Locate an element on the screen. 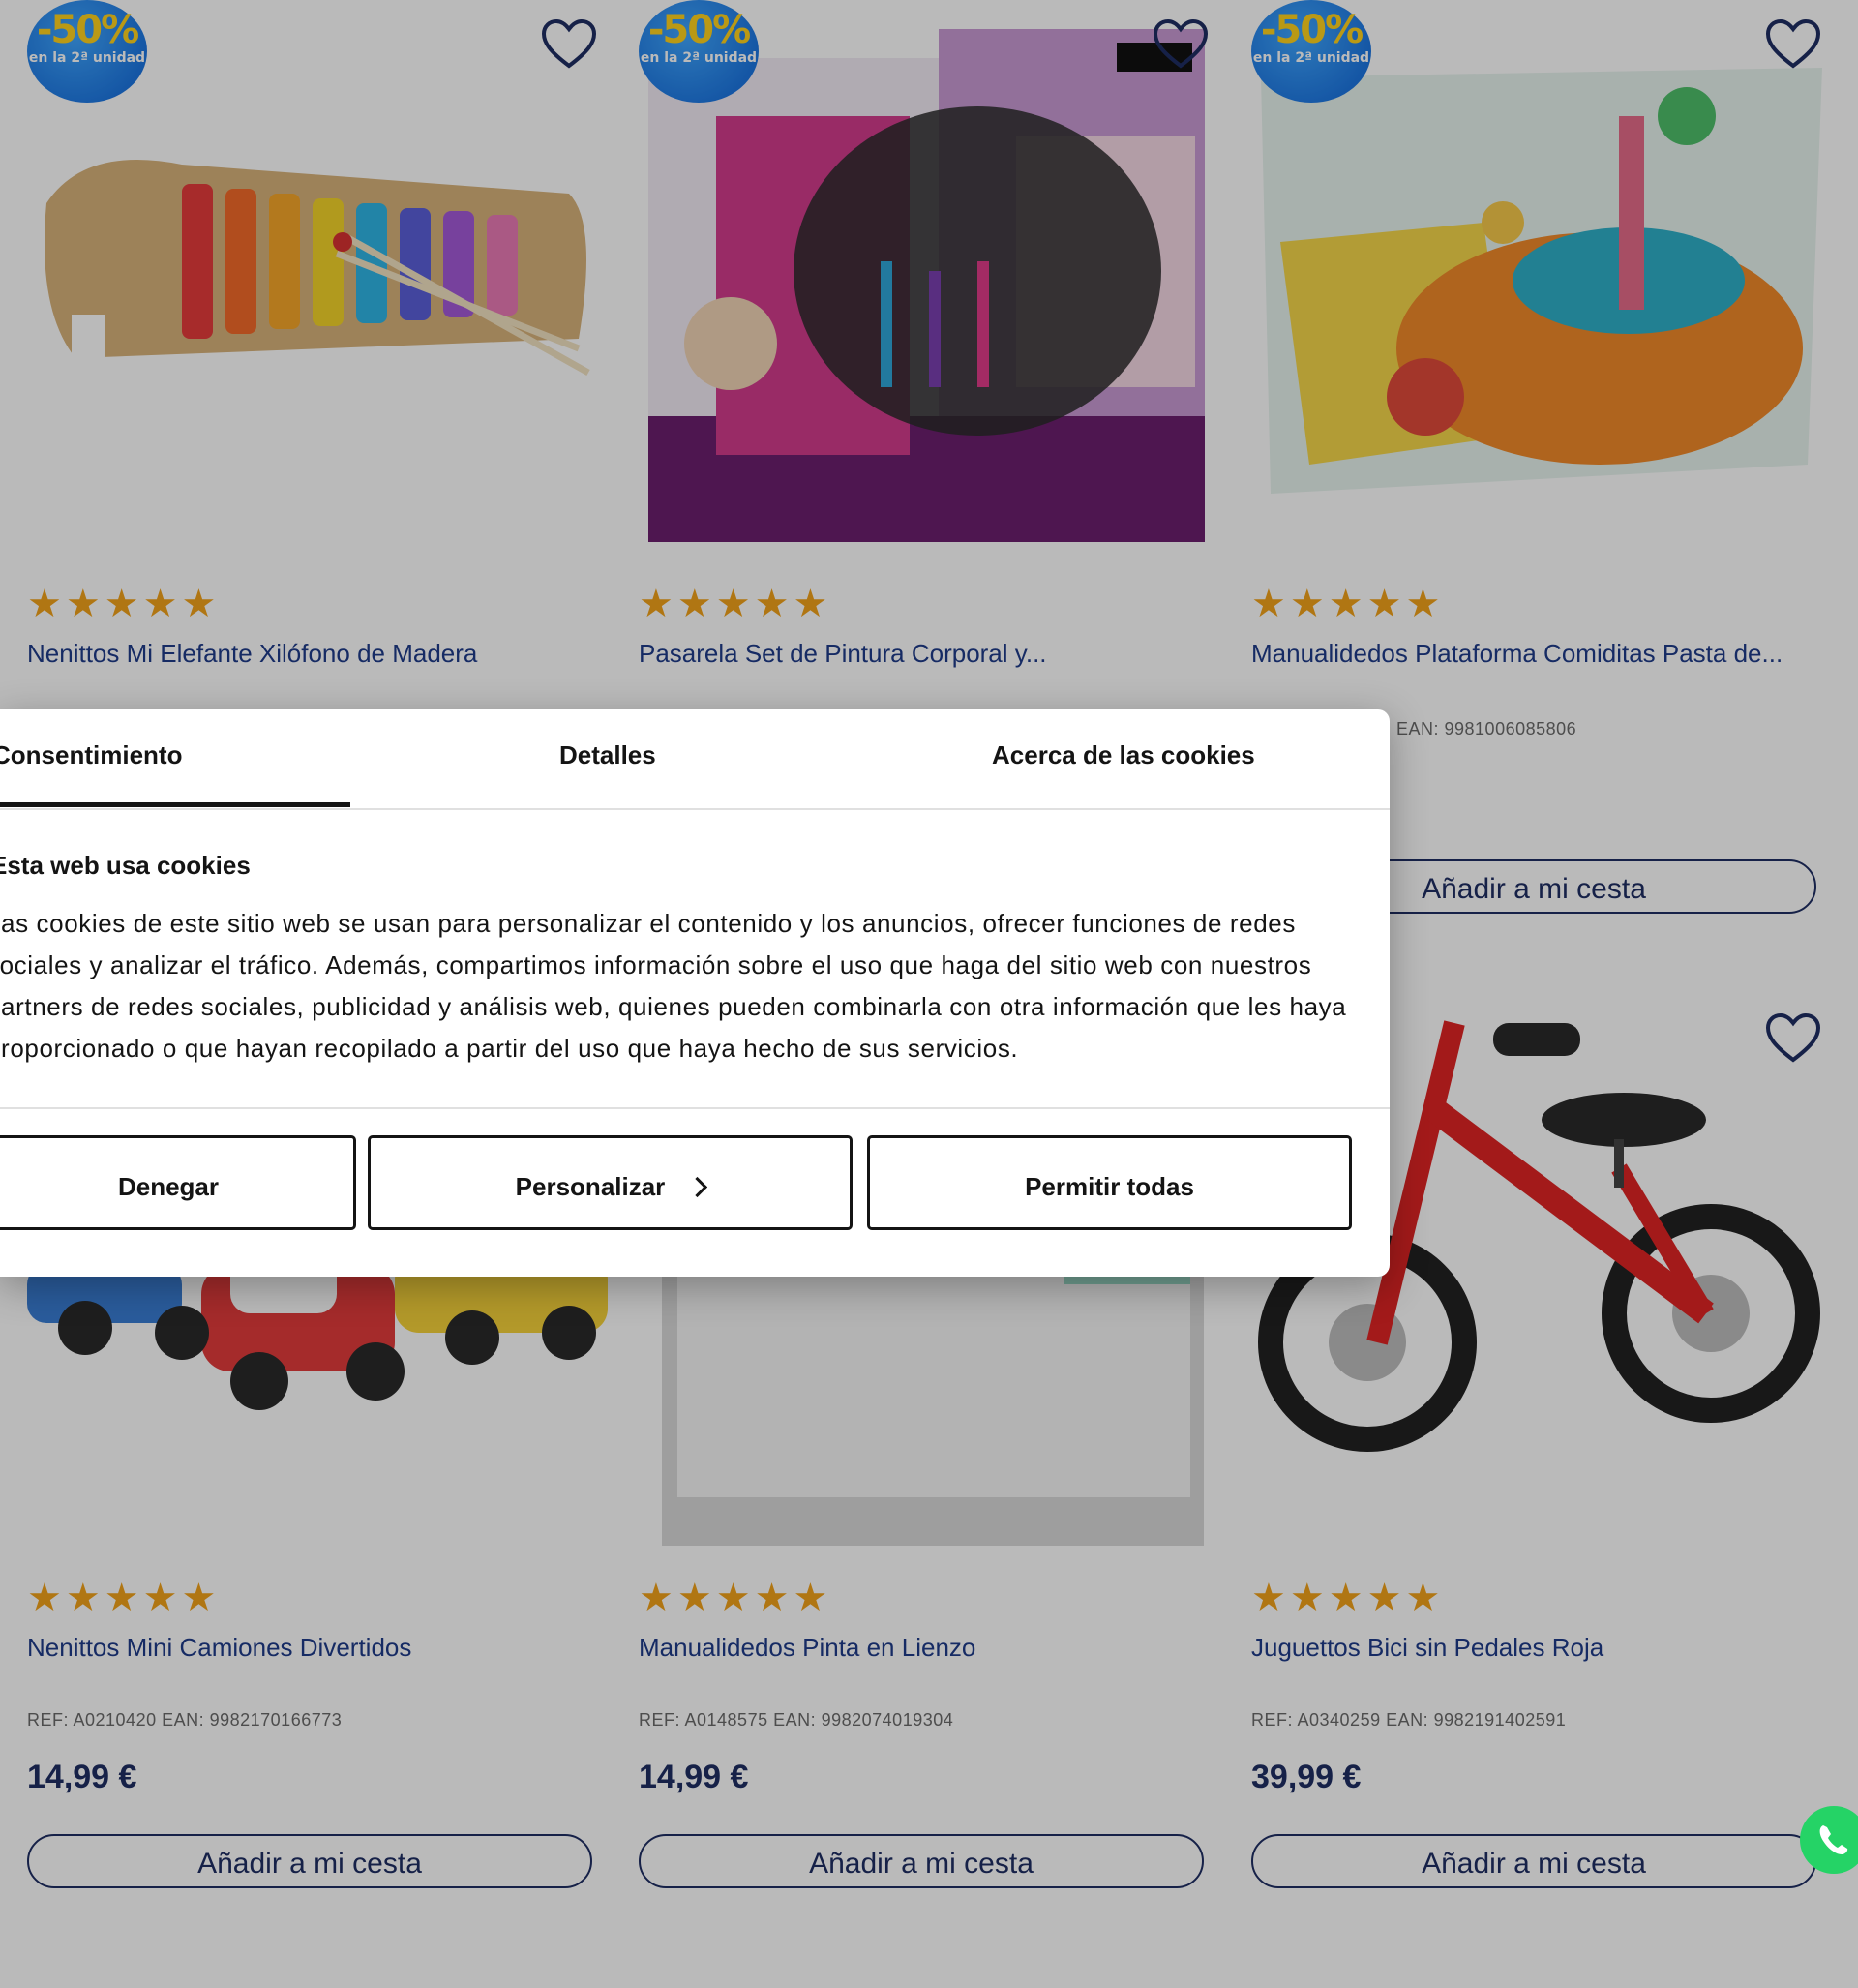 This screenshot has height=1988, width=1858. active-tab-indicator is located at coordinates (175, 804).